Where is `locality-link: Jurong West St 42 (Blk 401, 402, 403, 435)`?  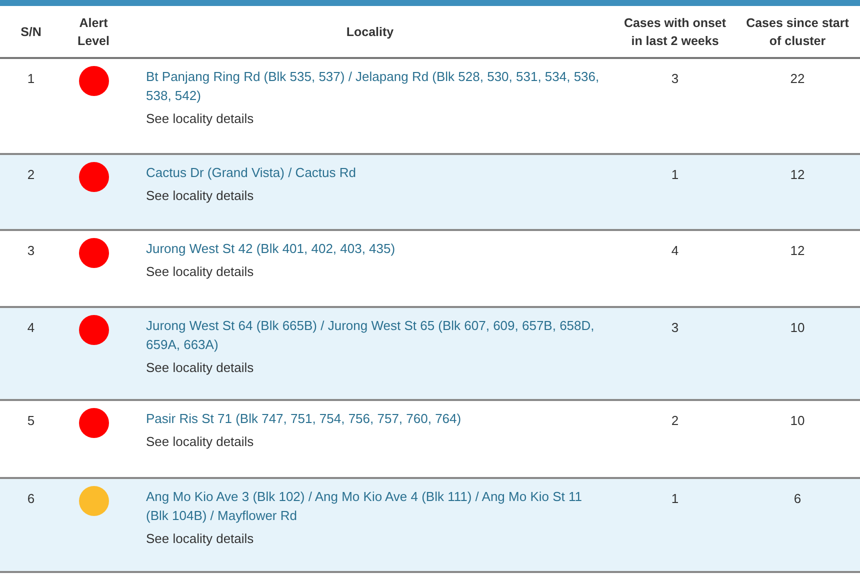
locality-link: Jurong West St 42 (Blk 401, 402, 403, 435) is located at coordinates (376, 248).